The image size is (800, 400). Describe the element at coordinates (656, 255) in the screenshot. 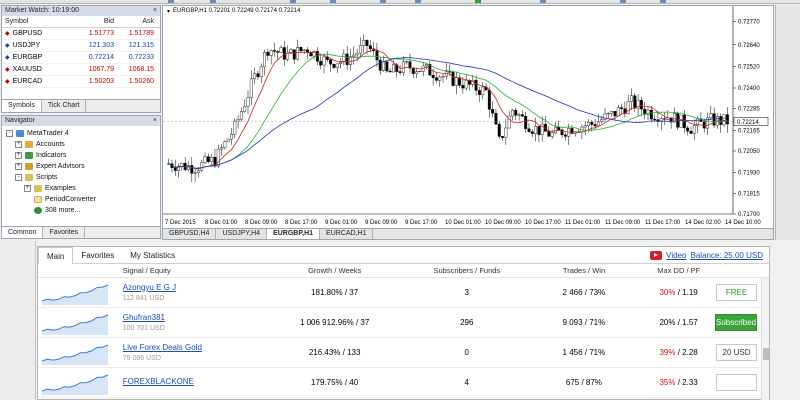

I see `video-icon` at that location.